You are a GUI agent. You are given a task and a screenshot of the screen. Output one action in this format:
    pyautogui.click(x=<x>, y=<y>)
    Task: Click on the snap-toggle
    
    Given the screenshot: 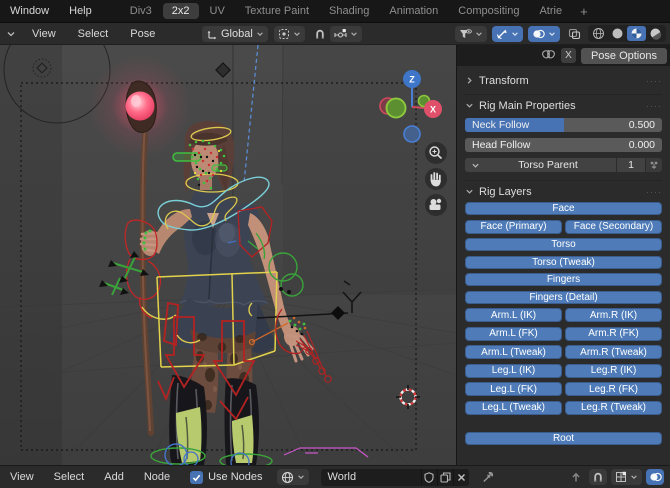 What is the action you would take?
    pyautogui.click(x=320, y=34)
    